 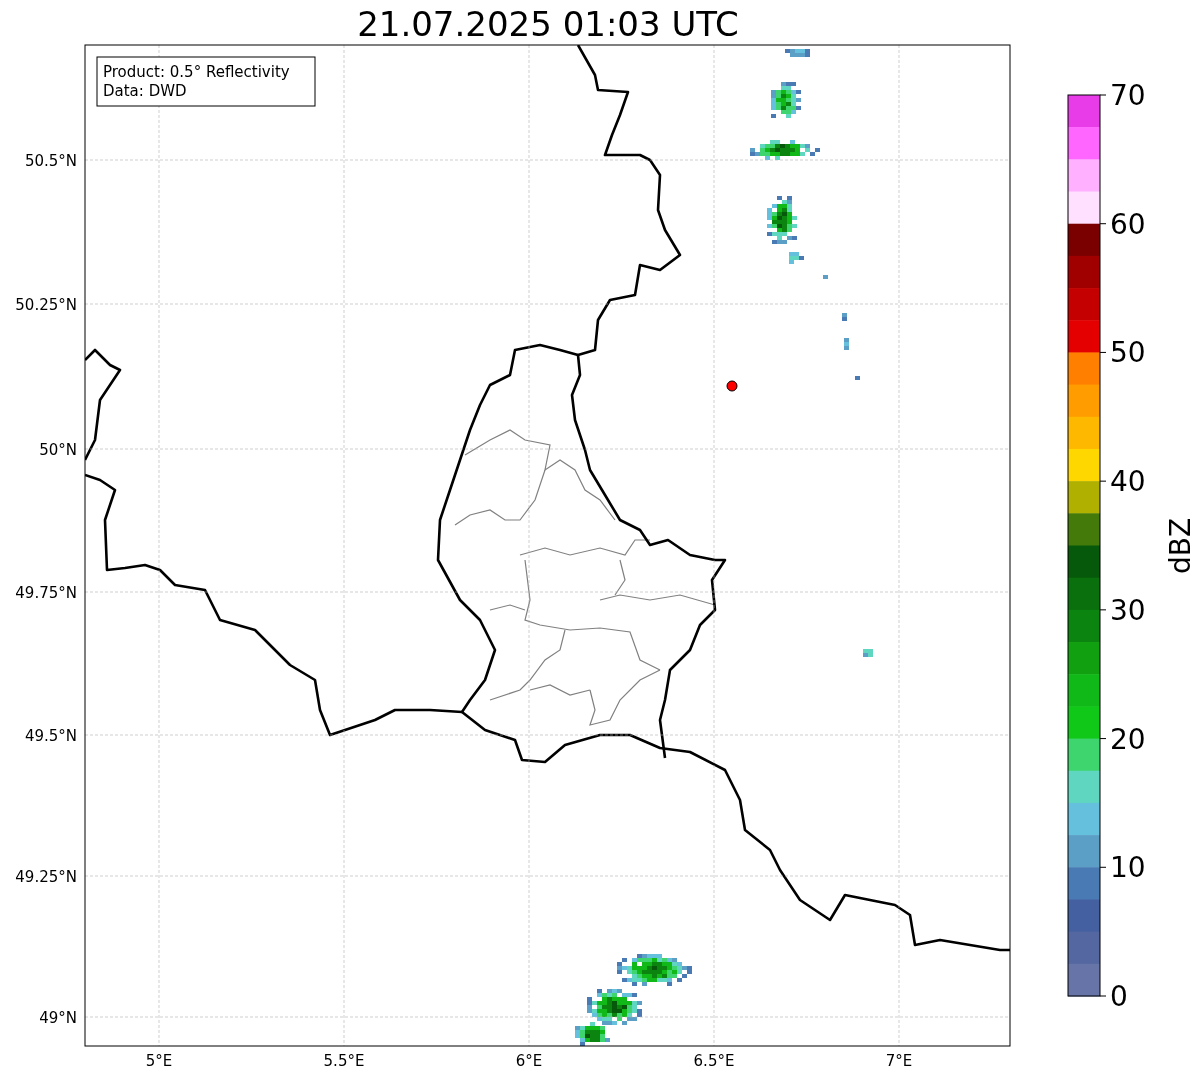 What do you see at coordinates (1128, 868) in the screenshot?
I see `colorbar-tick-label: 10` at bounding box center [1128, 868].